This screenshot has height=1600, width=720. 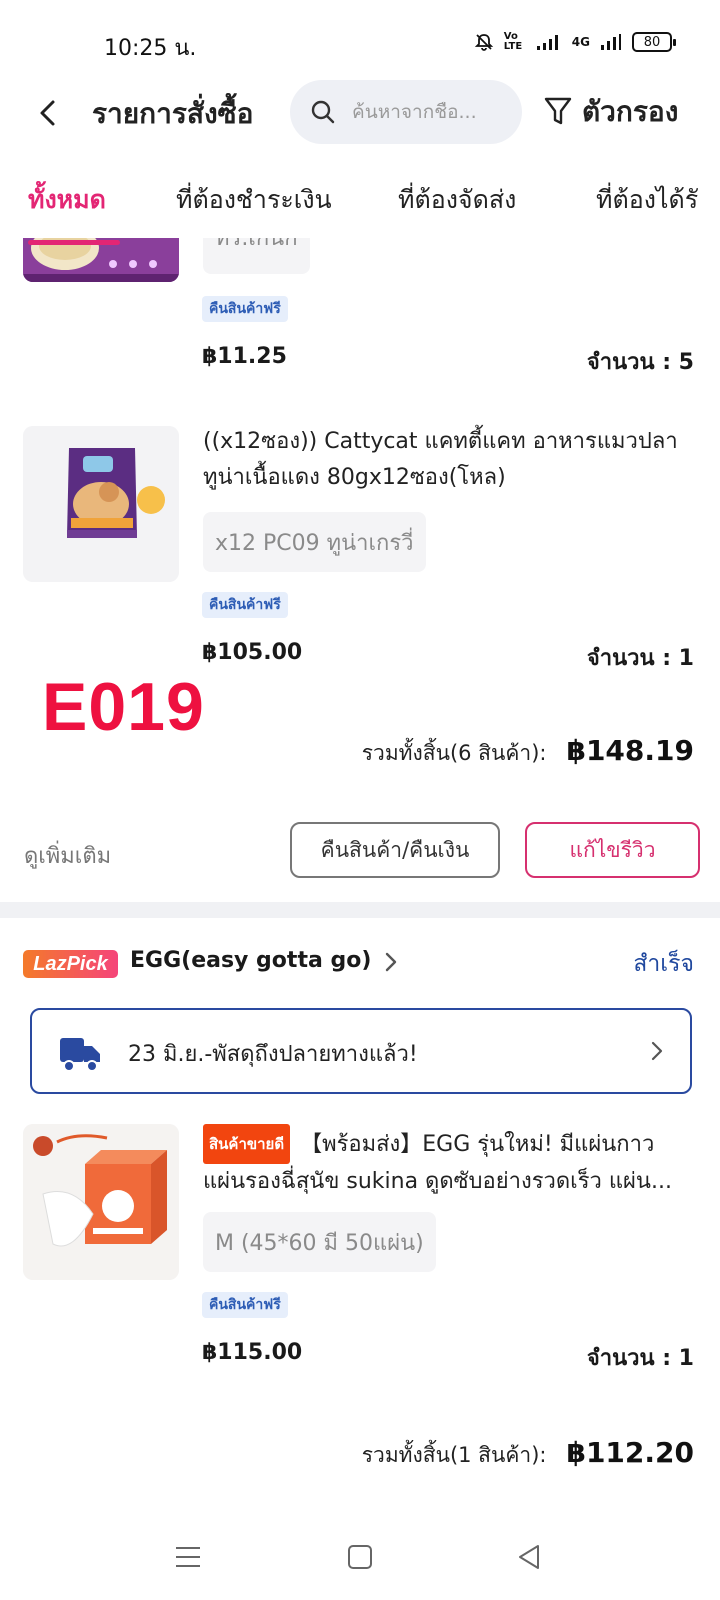 What do you see at coordinates (395, 850) in the screenshot?
I see `return-refund-button: คืนสินค้า/คืนเงิน` at bounding box center [395, 850].